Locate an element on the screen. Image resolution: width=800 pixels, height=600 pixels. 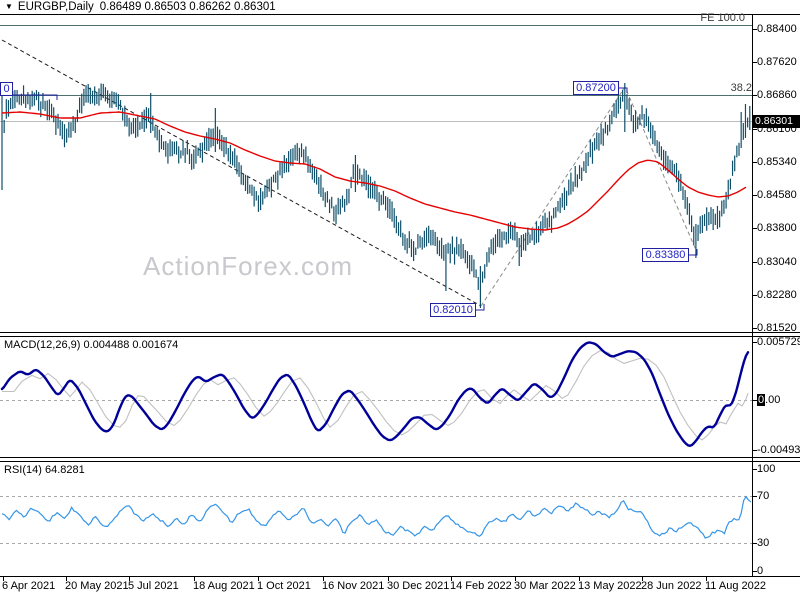
panel-splitter-rsi is located at coordinates (400, 457).